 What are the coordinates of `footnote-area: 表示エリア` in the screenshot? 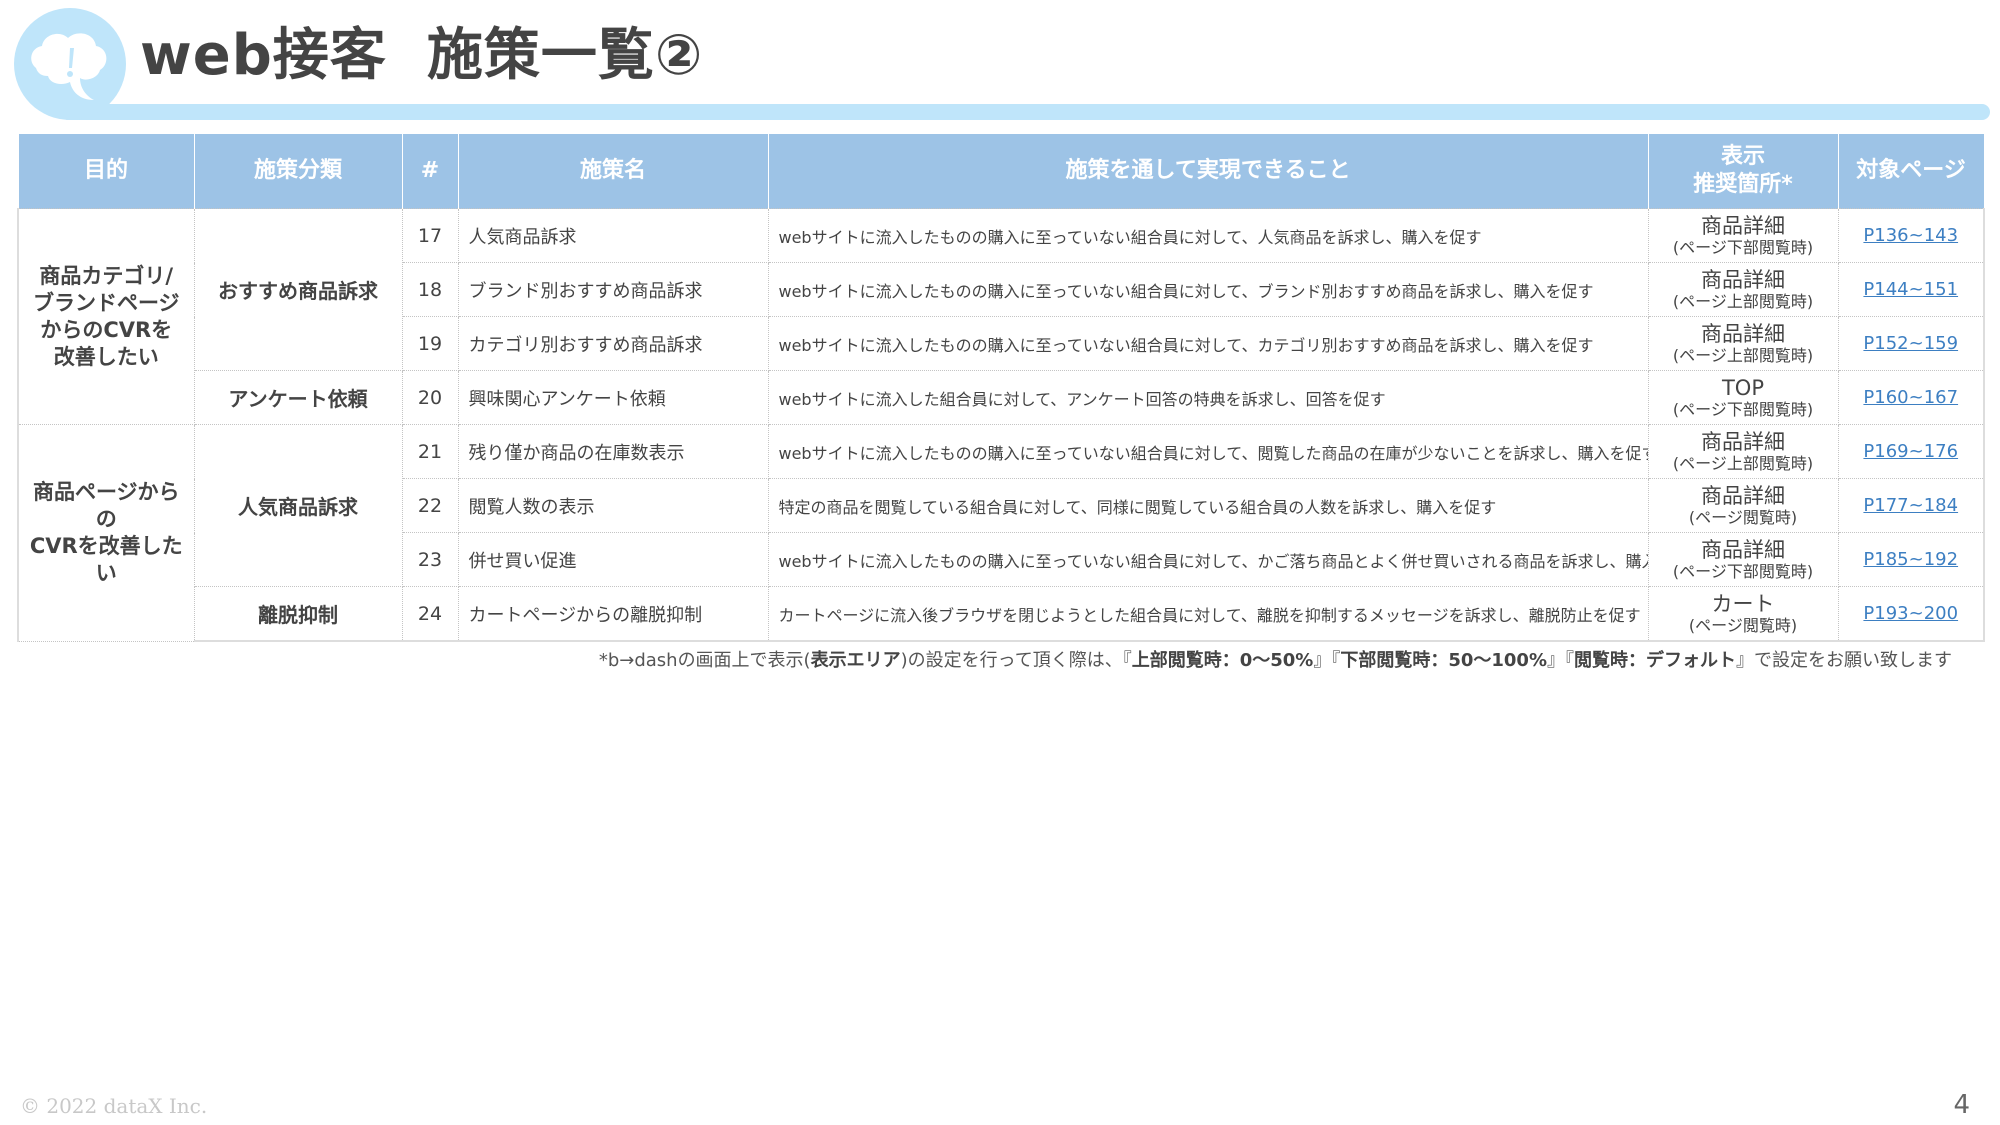 It's located at (855, 660).